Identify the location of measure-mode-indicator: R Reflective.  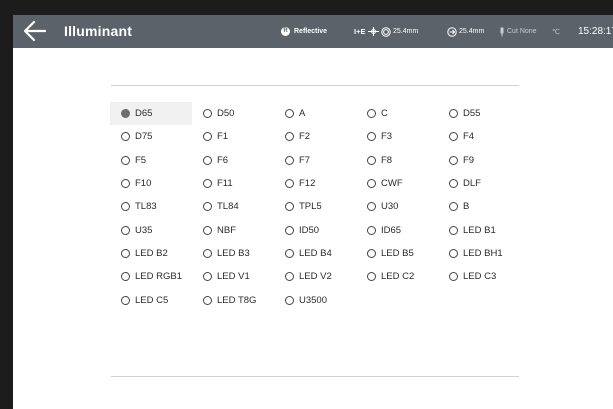
(304, 31).